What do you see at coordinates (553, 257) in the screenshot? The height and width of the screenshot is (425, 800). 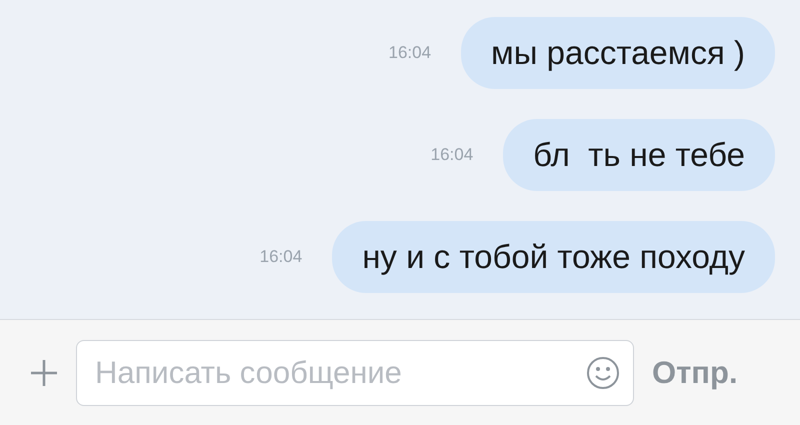 I see `message-bubble: ну и с тобой тоже походу` at bounding box center [553, 257].